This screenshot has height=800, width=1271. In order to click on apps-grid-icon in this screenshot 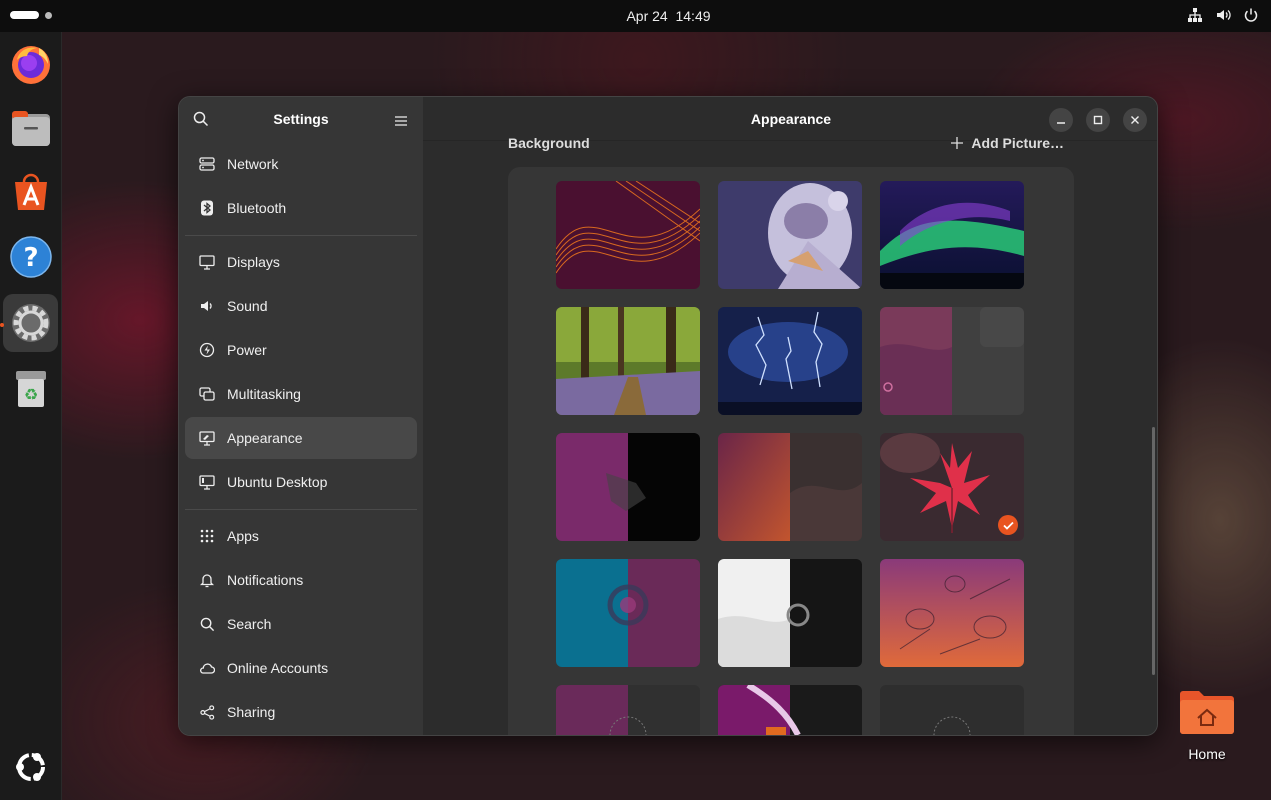, I will do `click(207, 536)`.